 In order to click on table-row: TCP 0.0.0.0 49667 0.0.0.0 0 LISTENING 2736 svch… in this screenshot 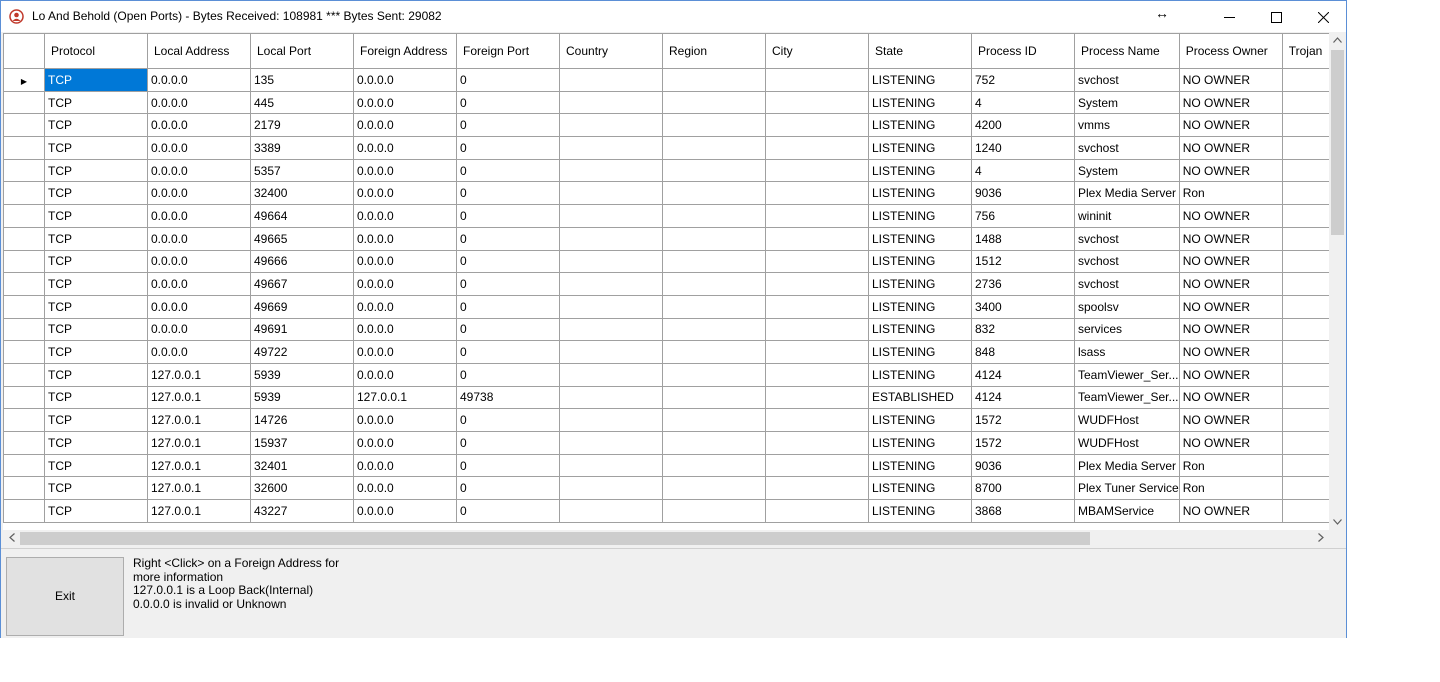, I will do `click(673, 284)`.